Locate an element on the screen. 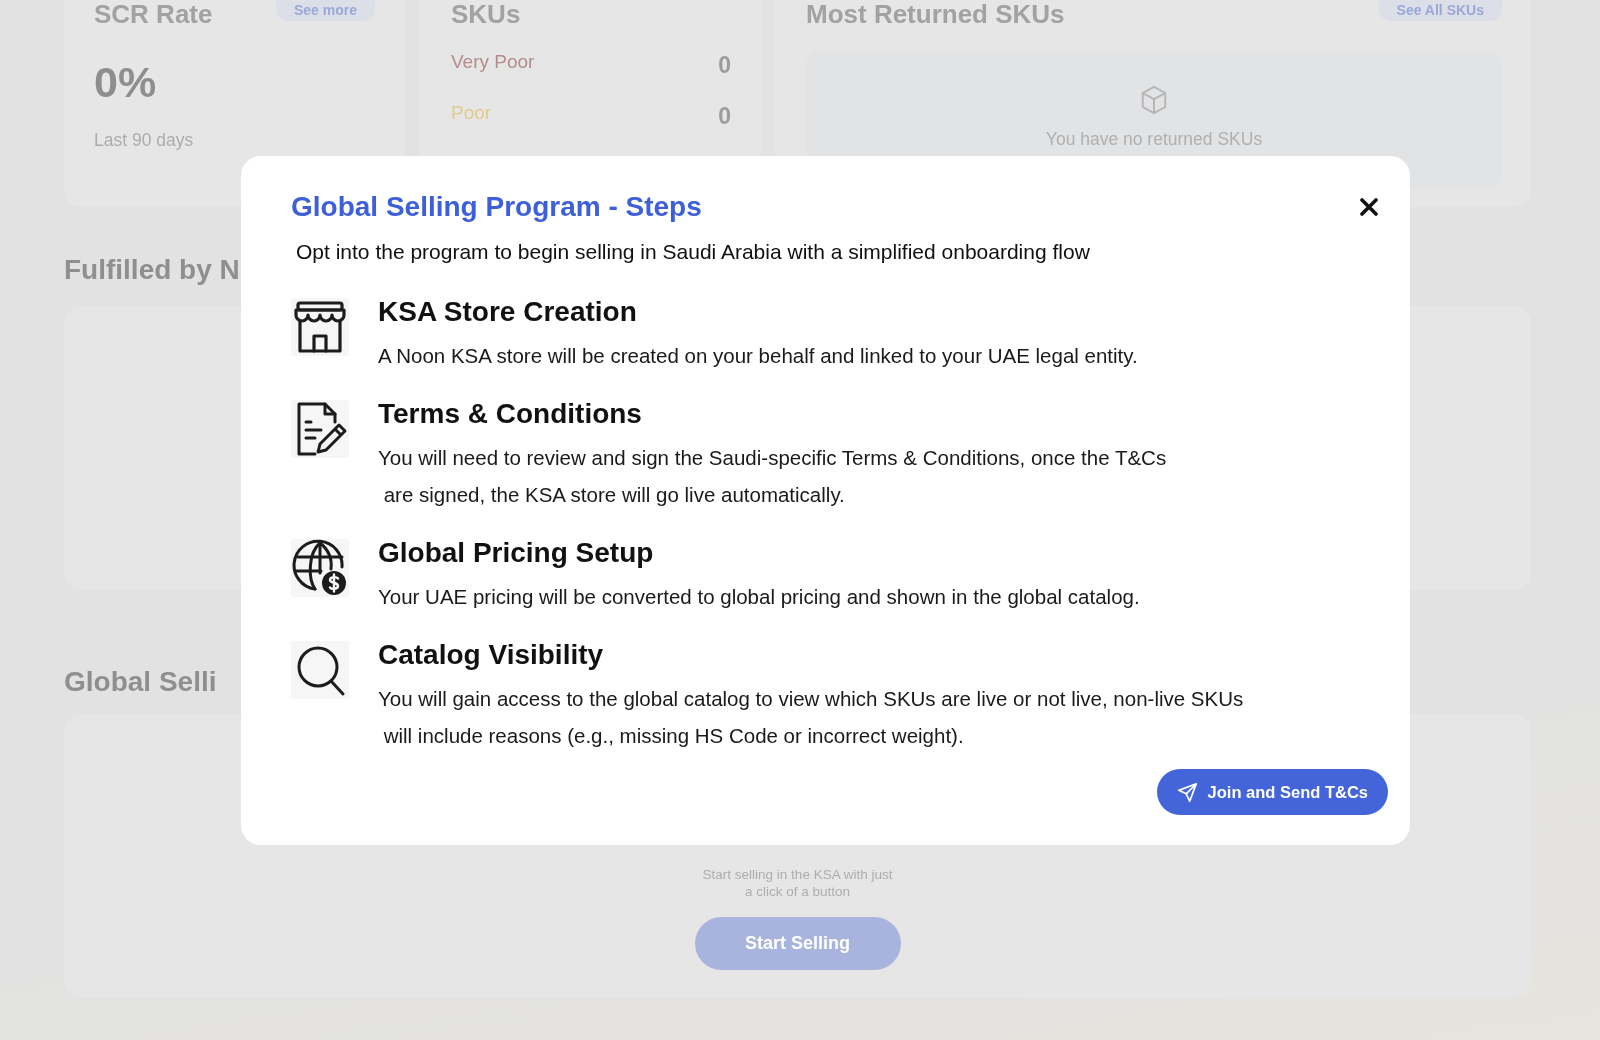  step-title: KSA Store Creation is located at coordinates (507, 312).